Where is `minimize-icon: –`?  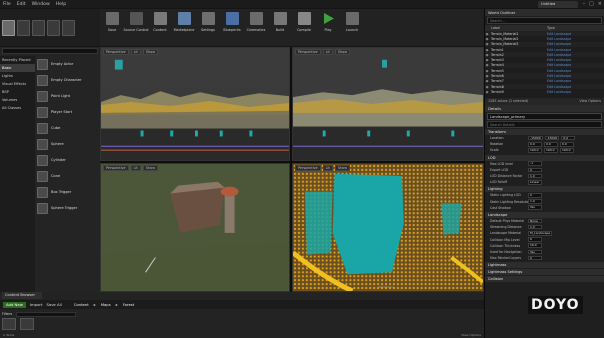
minimize-icon: – is located at coordinates (584, 4).